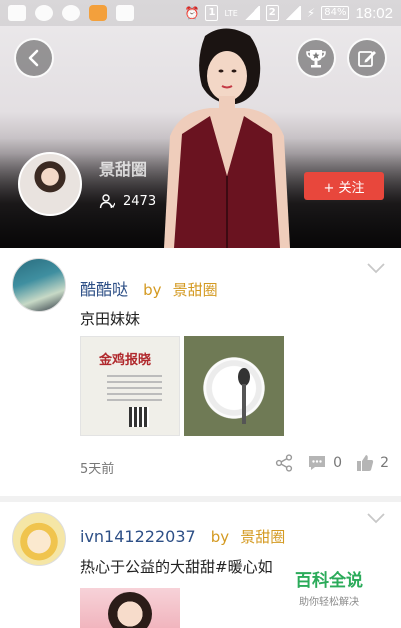  Describe the element at coordinates (251, 13) in the screenshot. I see `signal-icon` at that location.